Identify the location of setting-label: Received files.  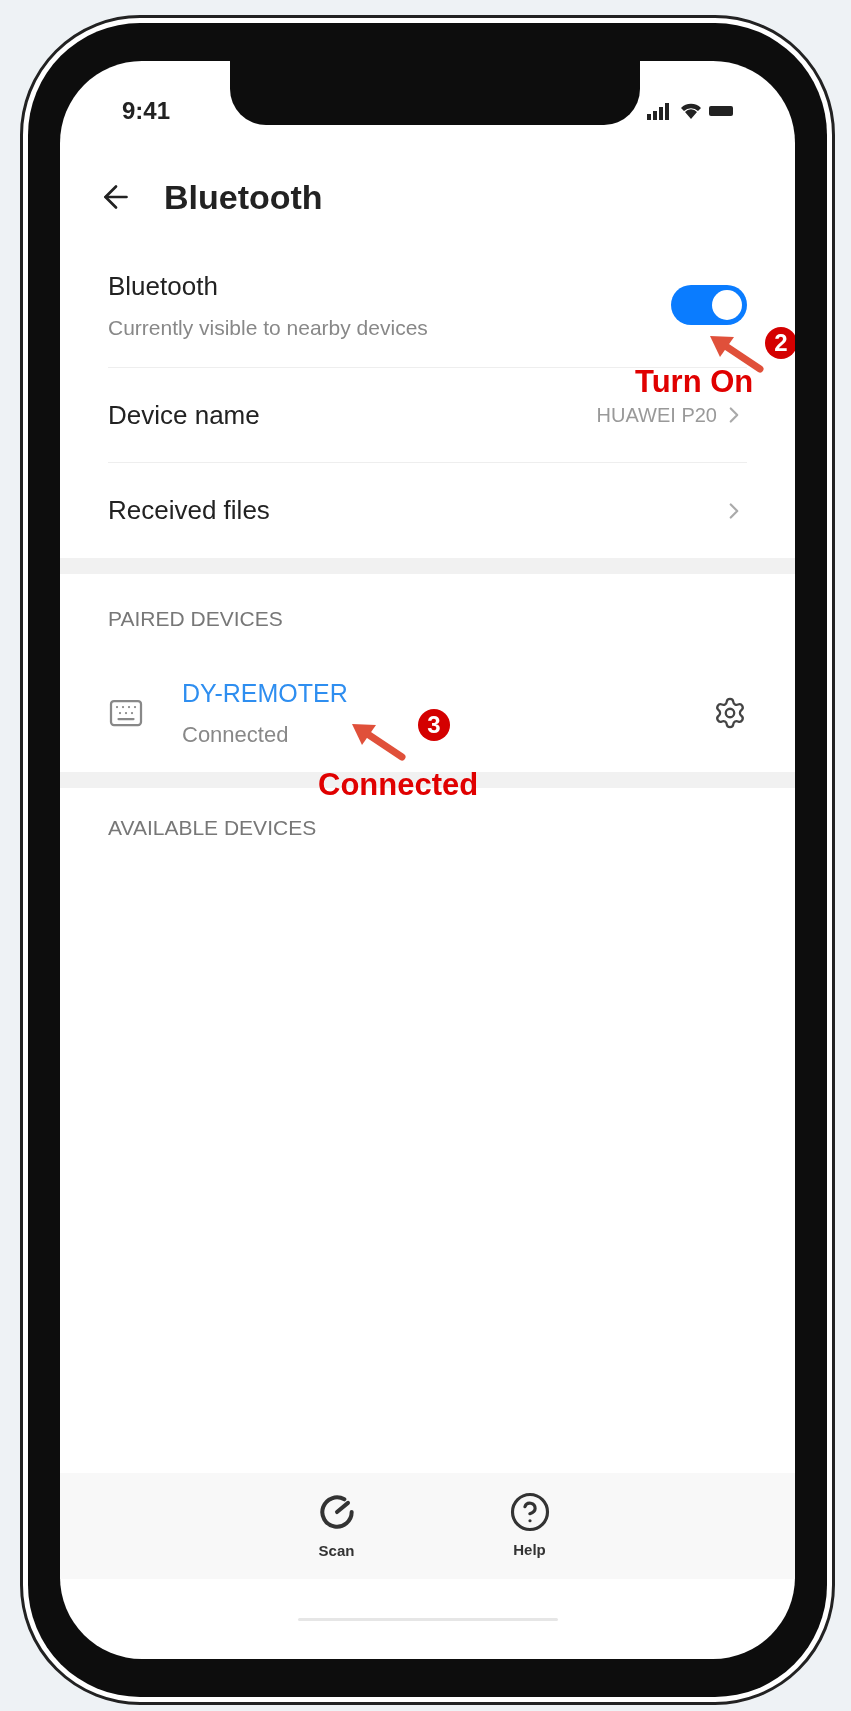
(189, 510).